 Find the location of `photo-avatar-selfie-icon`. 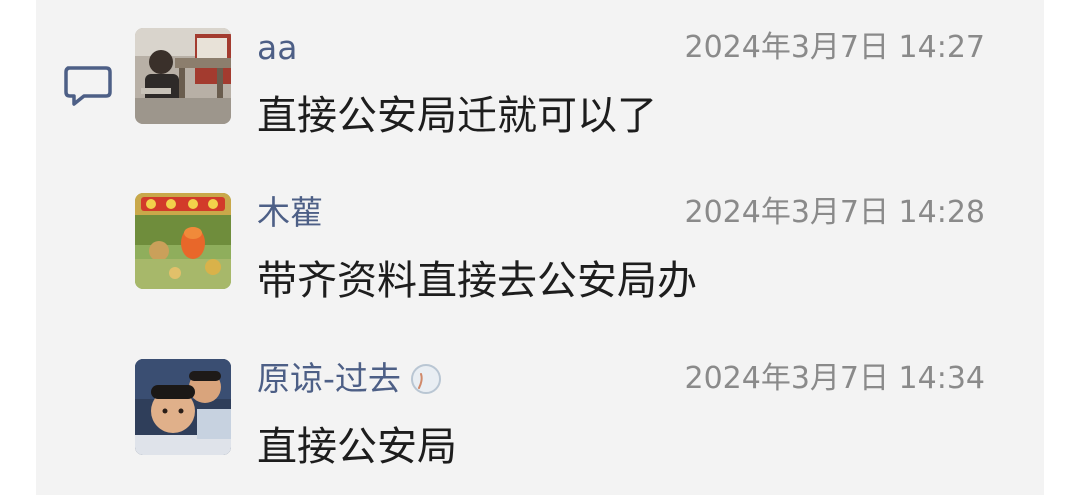

photo-avatar-selfie-icon is located at coordinates (183, 407).